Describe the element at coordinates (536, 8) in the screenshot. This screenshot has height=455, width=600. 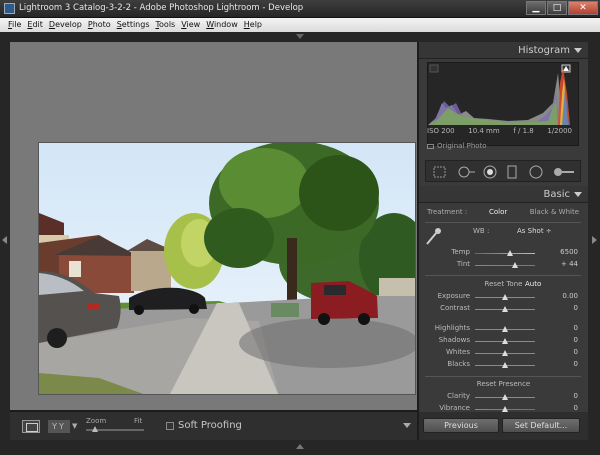
I see `minimize-button: ▁` at that location.